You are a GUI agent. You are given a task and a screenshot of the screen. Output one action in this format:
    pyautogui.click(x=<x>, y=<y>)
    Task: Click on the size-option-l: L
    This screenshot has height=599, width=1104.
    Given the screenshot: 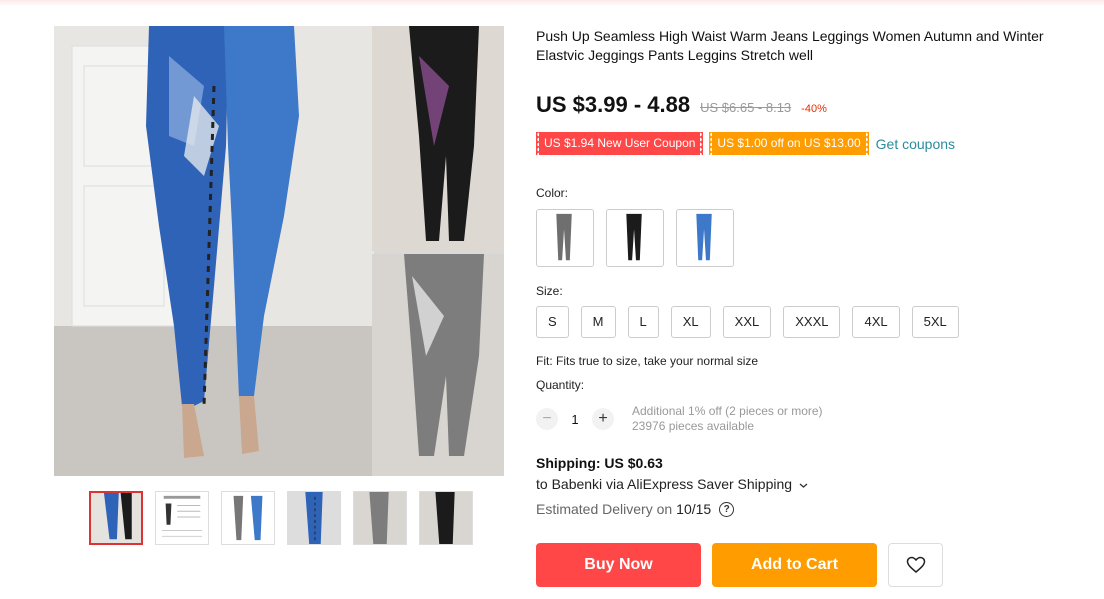 What is the action you would take?
    pyautogui.click(x=643, y=322)
    